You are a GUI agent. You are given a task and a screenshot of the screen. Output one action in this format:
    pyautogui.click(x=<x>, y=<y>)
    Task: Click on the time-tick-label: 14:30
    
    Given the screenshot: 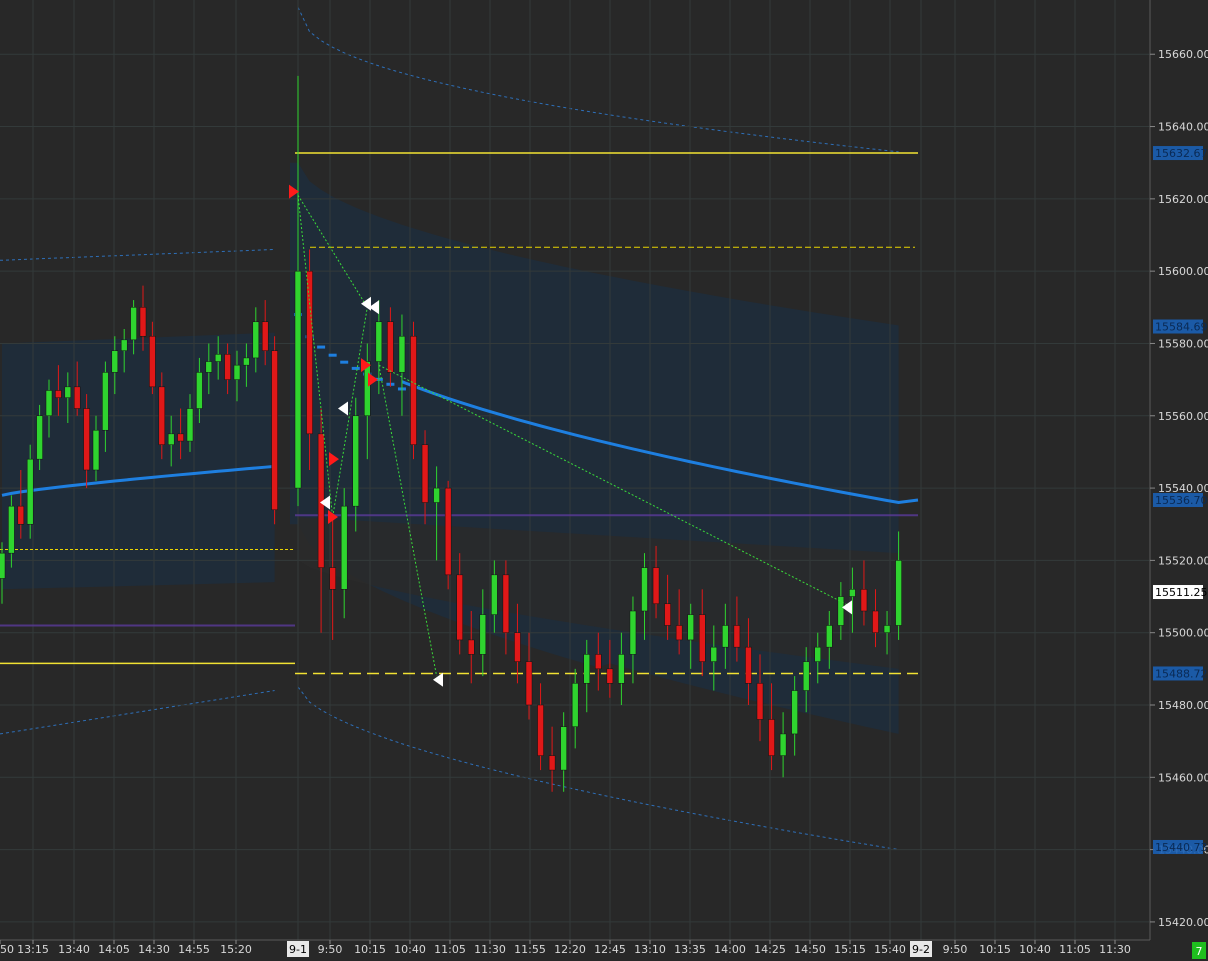 What is the action you would take?
    pyautogui.click(x=154, y=949)
    